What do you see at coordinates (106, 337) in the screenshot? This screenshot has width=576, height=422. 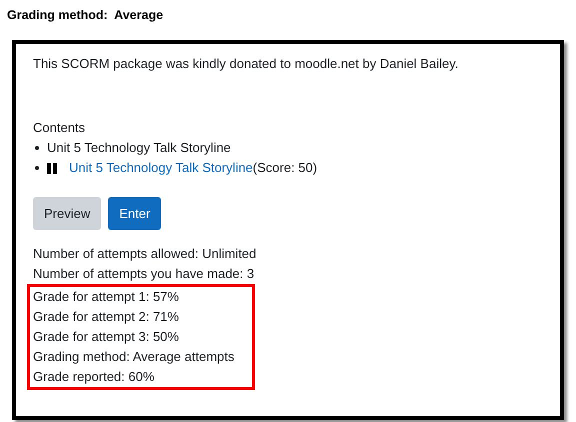 I see `grade-info-text: Grade for attempt 3: 50%` at bounding box center [106, 337].